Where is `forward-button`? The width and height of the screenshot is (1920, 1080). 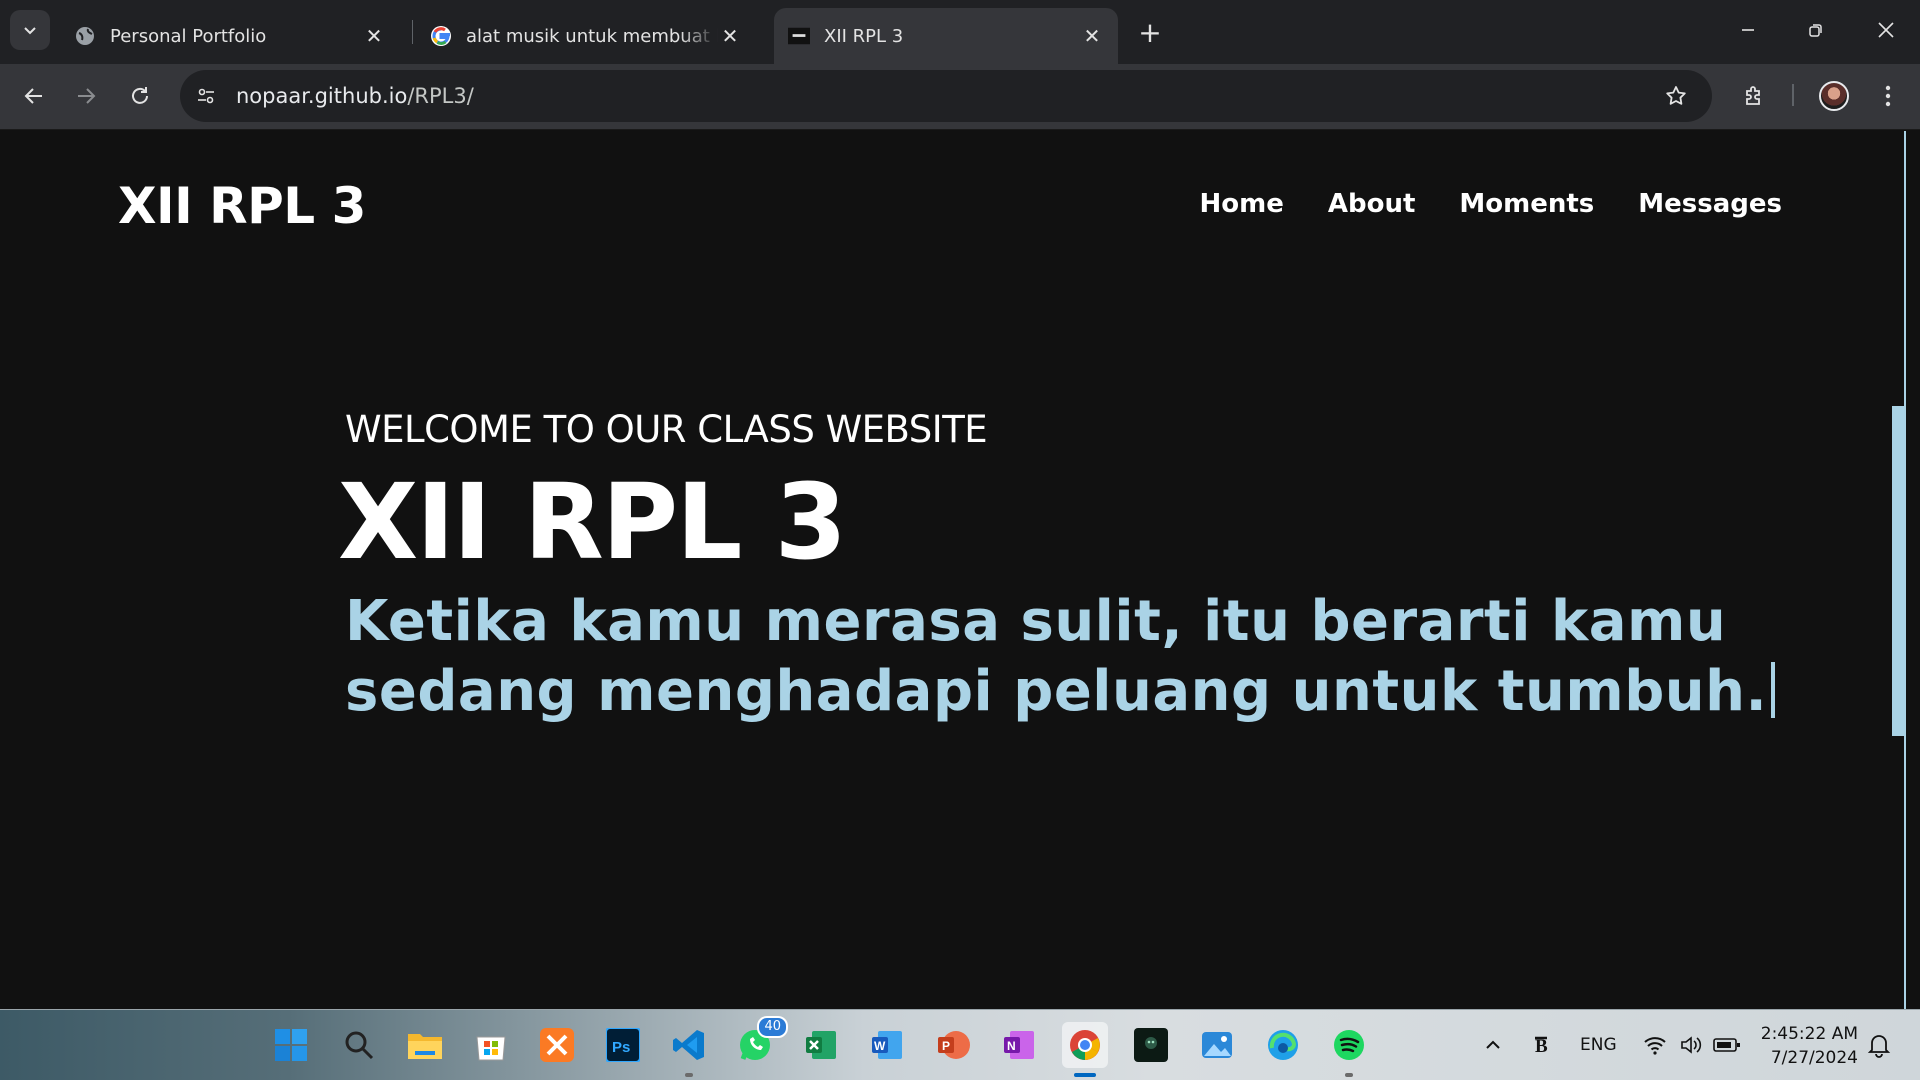
forward-button is located at coordinates (86, 96).